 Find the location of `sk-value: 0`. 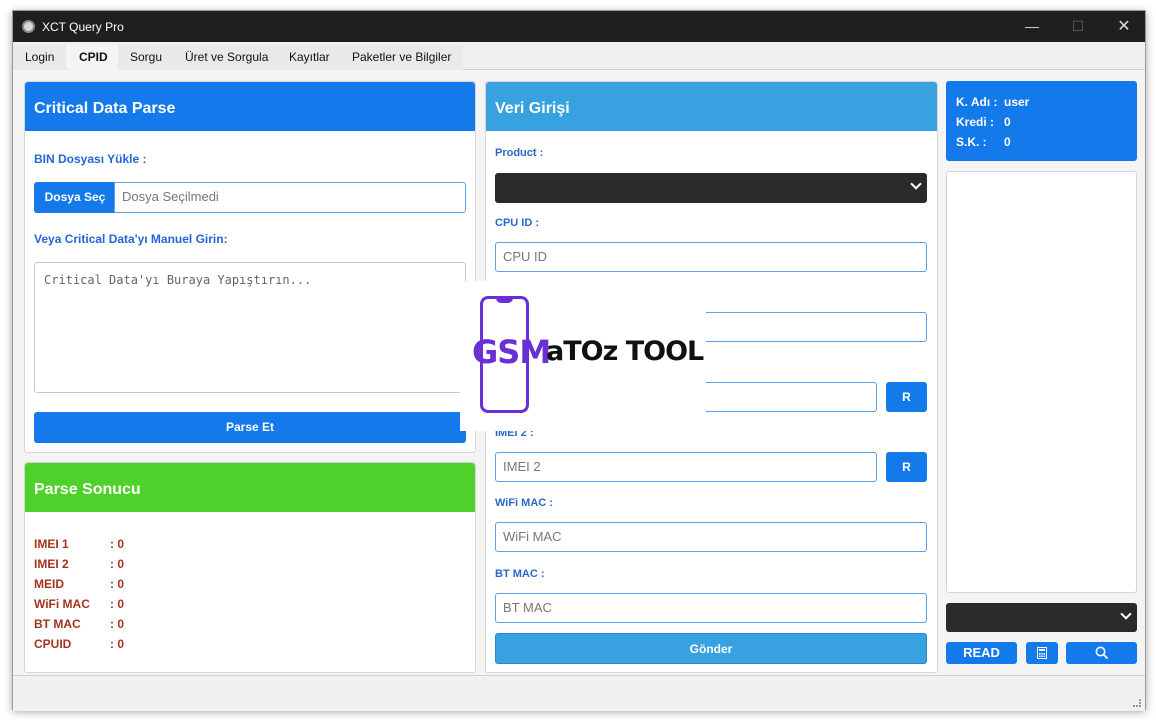

sk-value: 0 is located at coordinates (1007, 142).